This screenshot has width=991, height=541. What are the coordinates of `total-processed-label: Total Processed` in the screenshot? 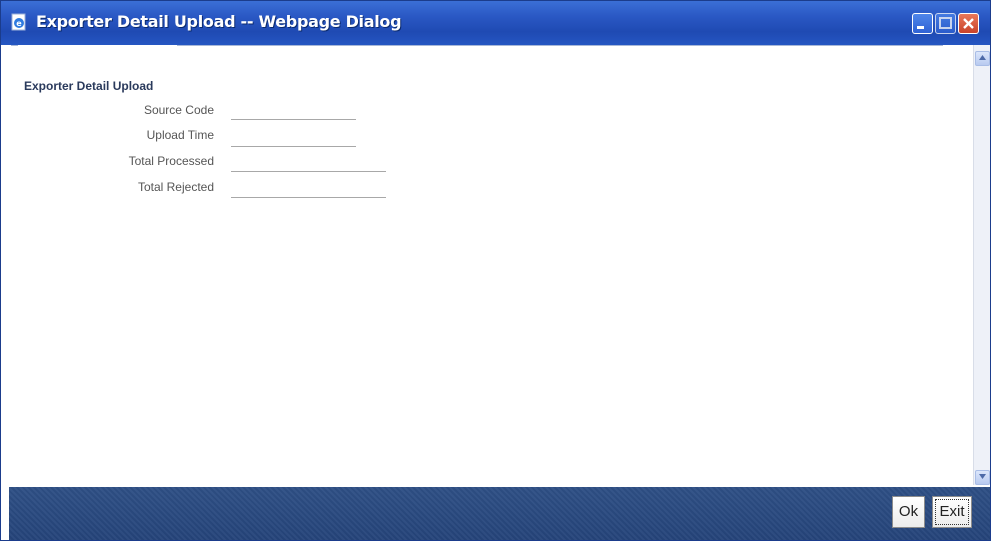 It's located at (171, 161).